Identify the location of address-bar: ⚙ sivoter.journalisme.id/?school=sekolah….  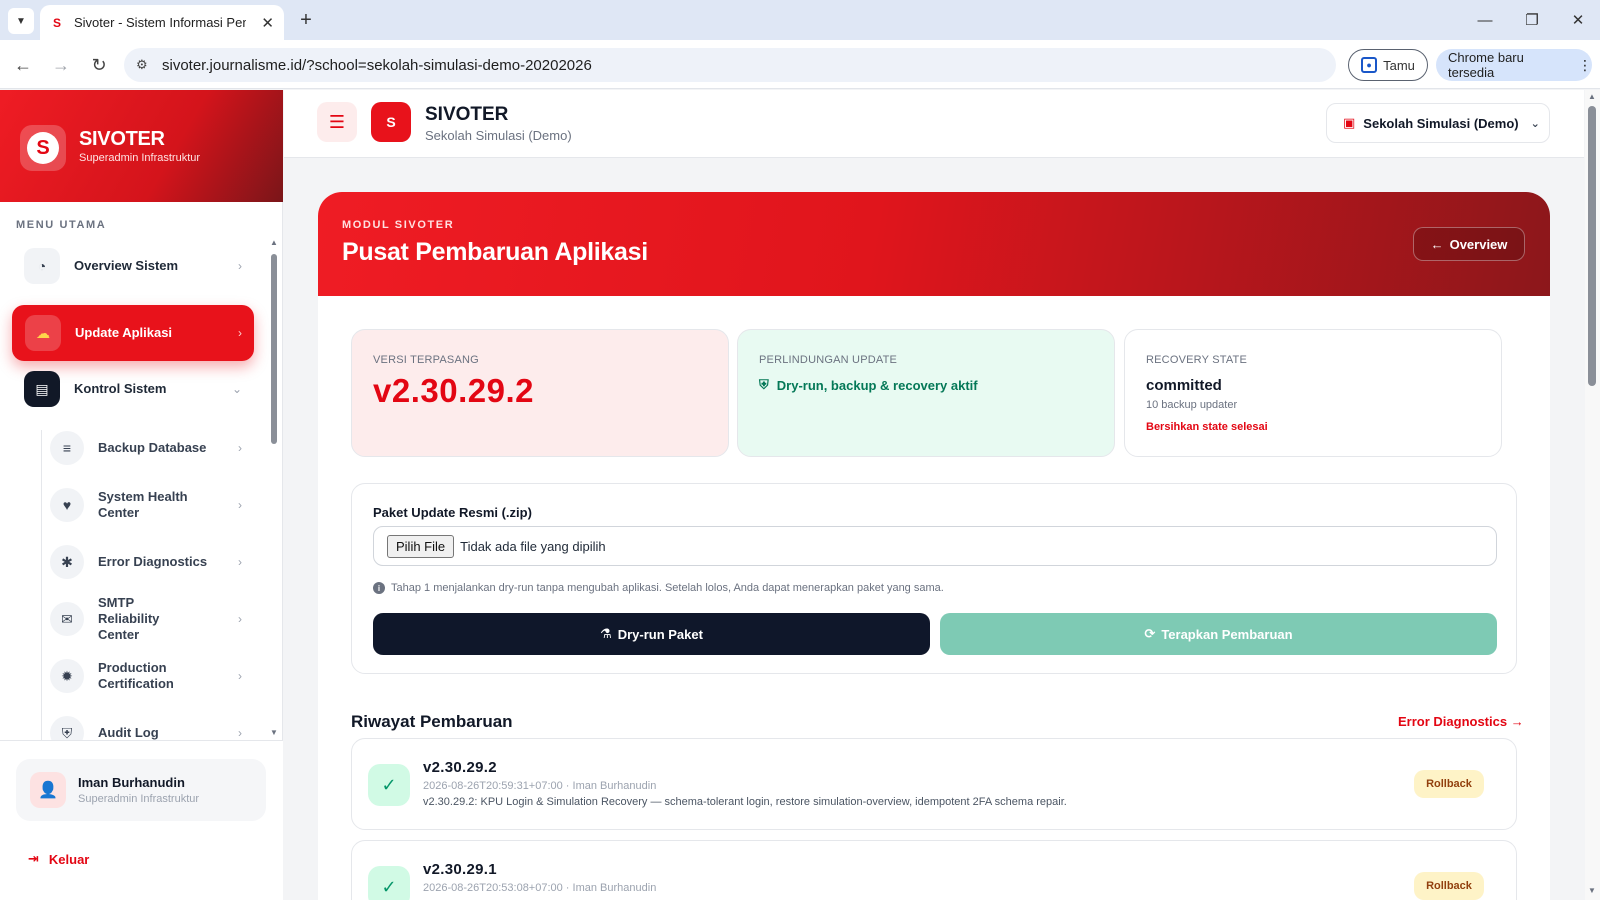
(730, 65).